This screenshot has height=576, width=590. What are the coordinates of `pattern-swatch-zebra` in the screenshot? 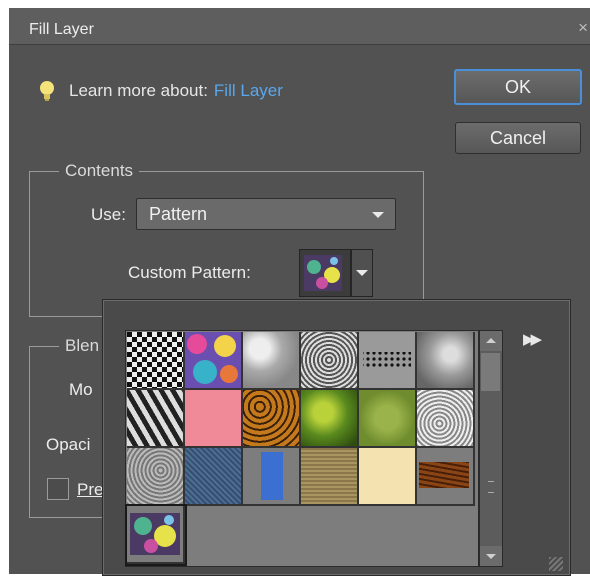 It's located at (156, 419).